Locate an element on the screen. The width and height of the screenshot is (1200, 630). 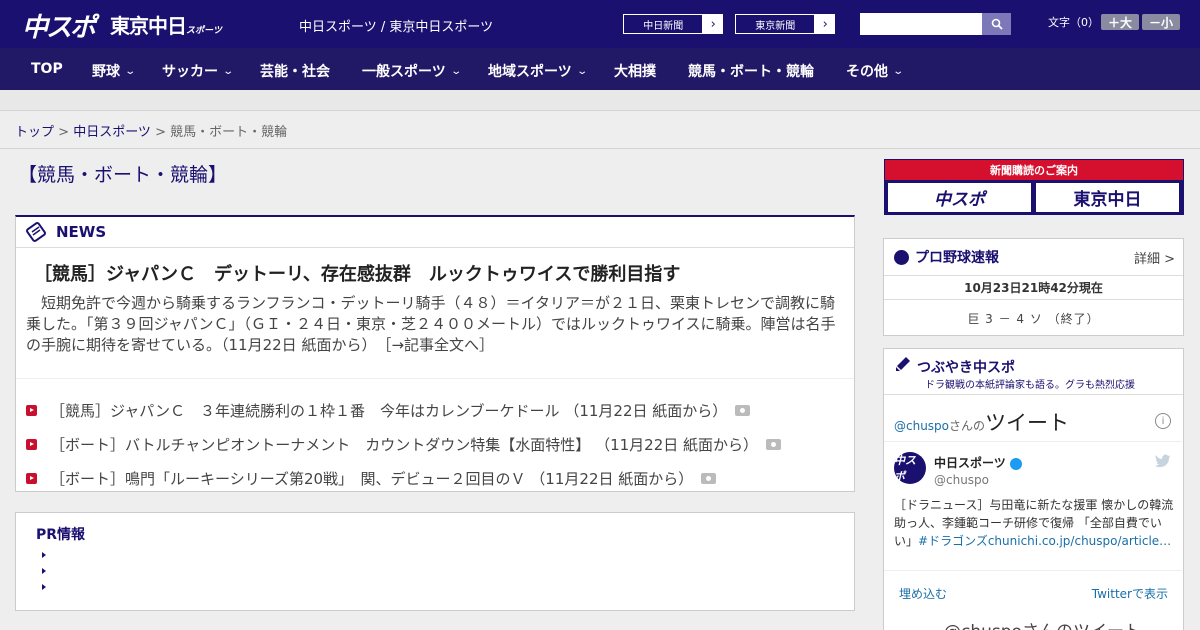
nav-label: 競馬・ボート・競輪 is located at coordinates (751, 72).